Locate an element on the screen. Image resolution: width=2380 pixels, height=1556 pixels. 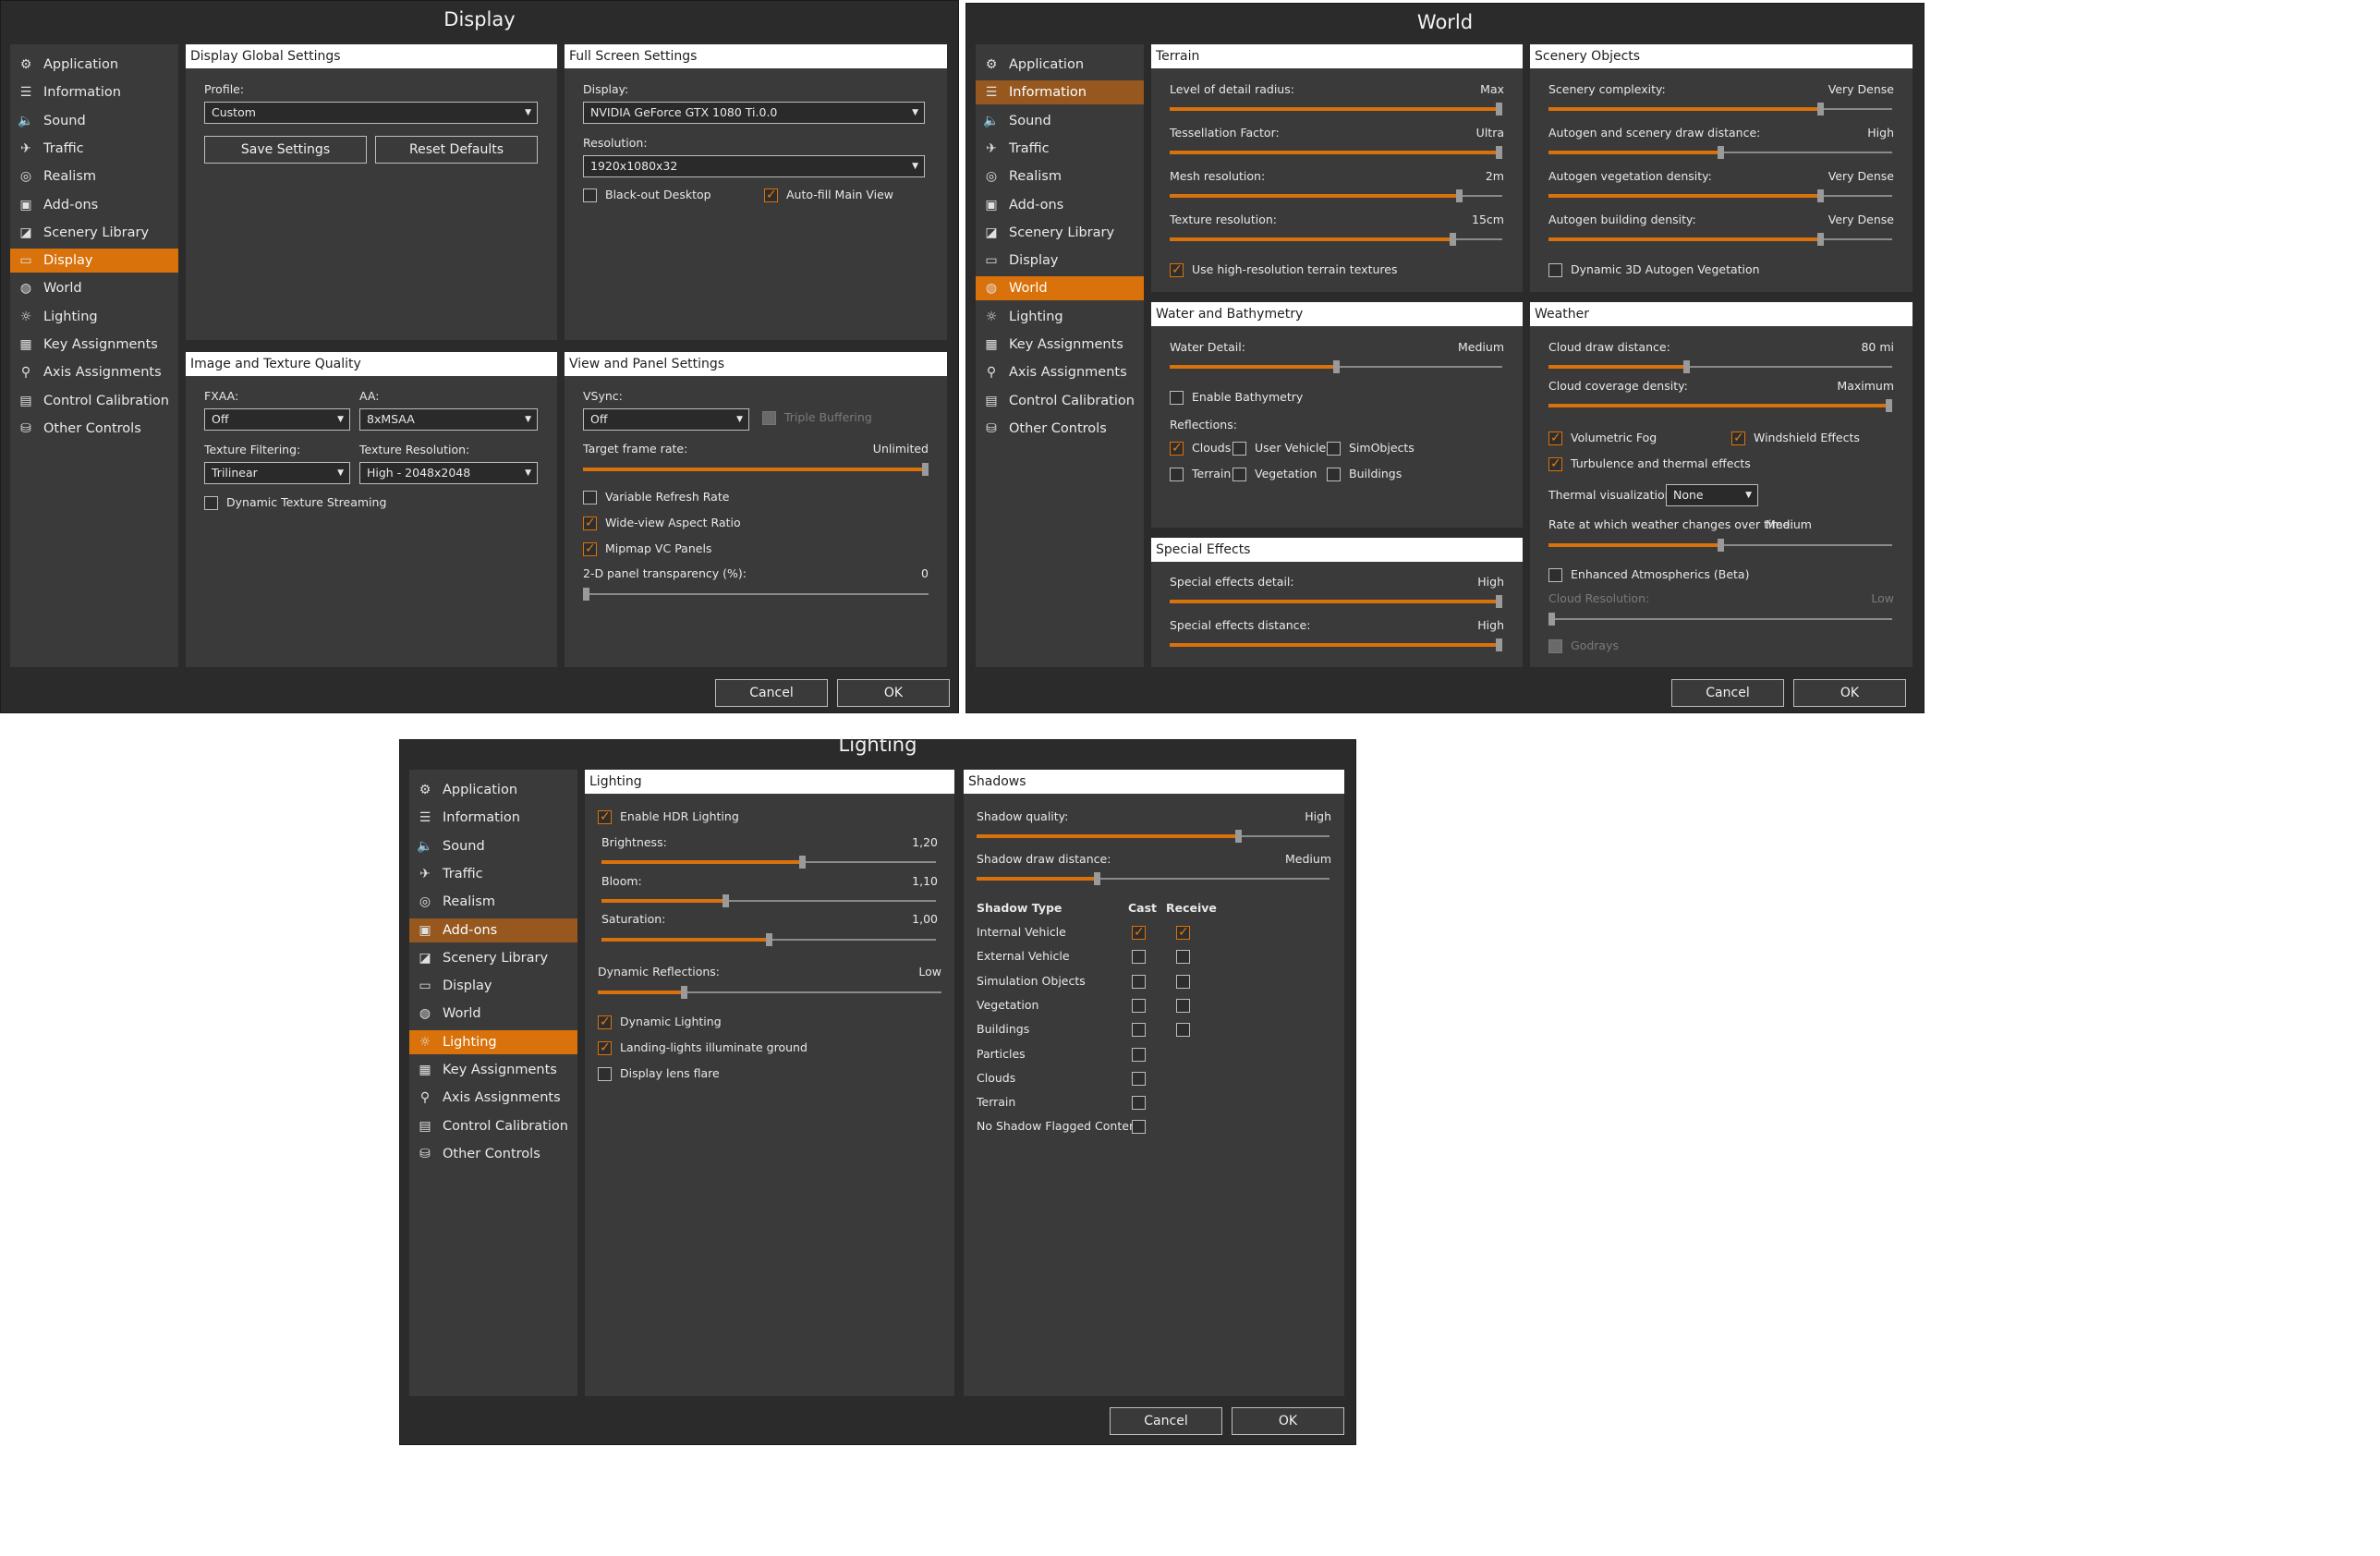
sidebar-item-display: ▭ Display is located at coordinates (493, 986).